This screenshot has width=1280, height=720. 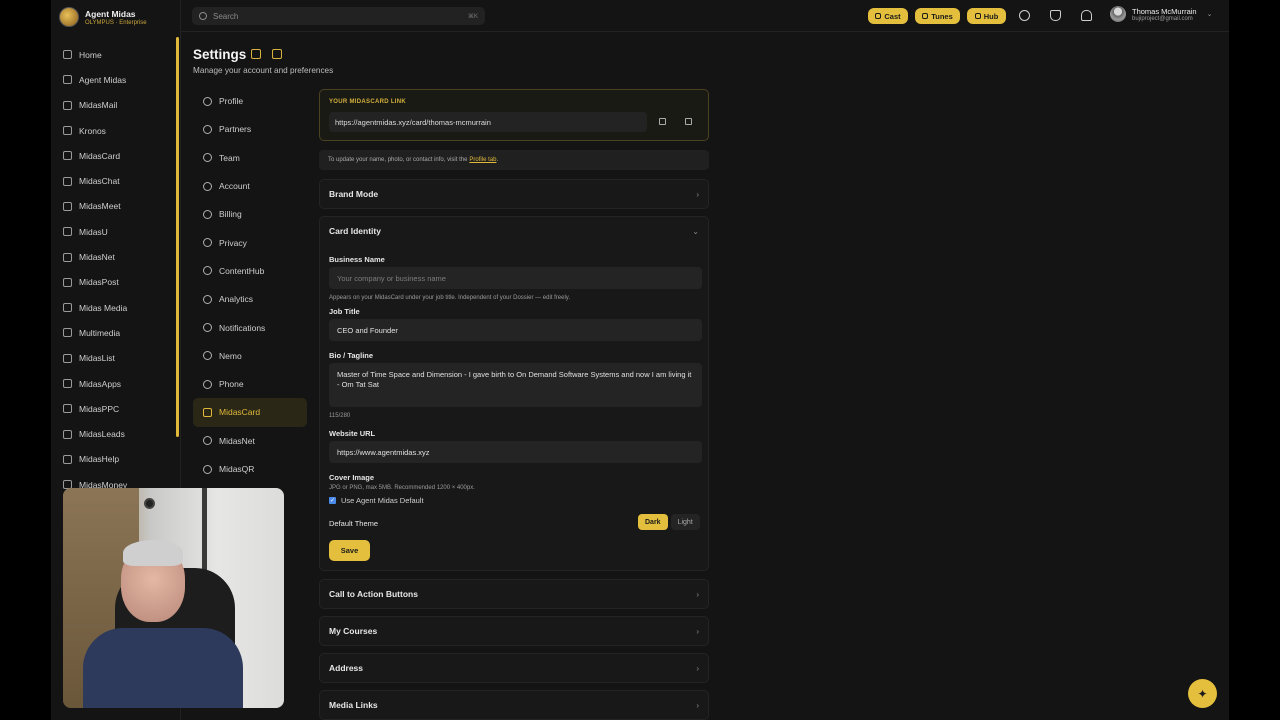 I want to click on user-name: Thomas McMurrain, so click(x=1164, y=11).